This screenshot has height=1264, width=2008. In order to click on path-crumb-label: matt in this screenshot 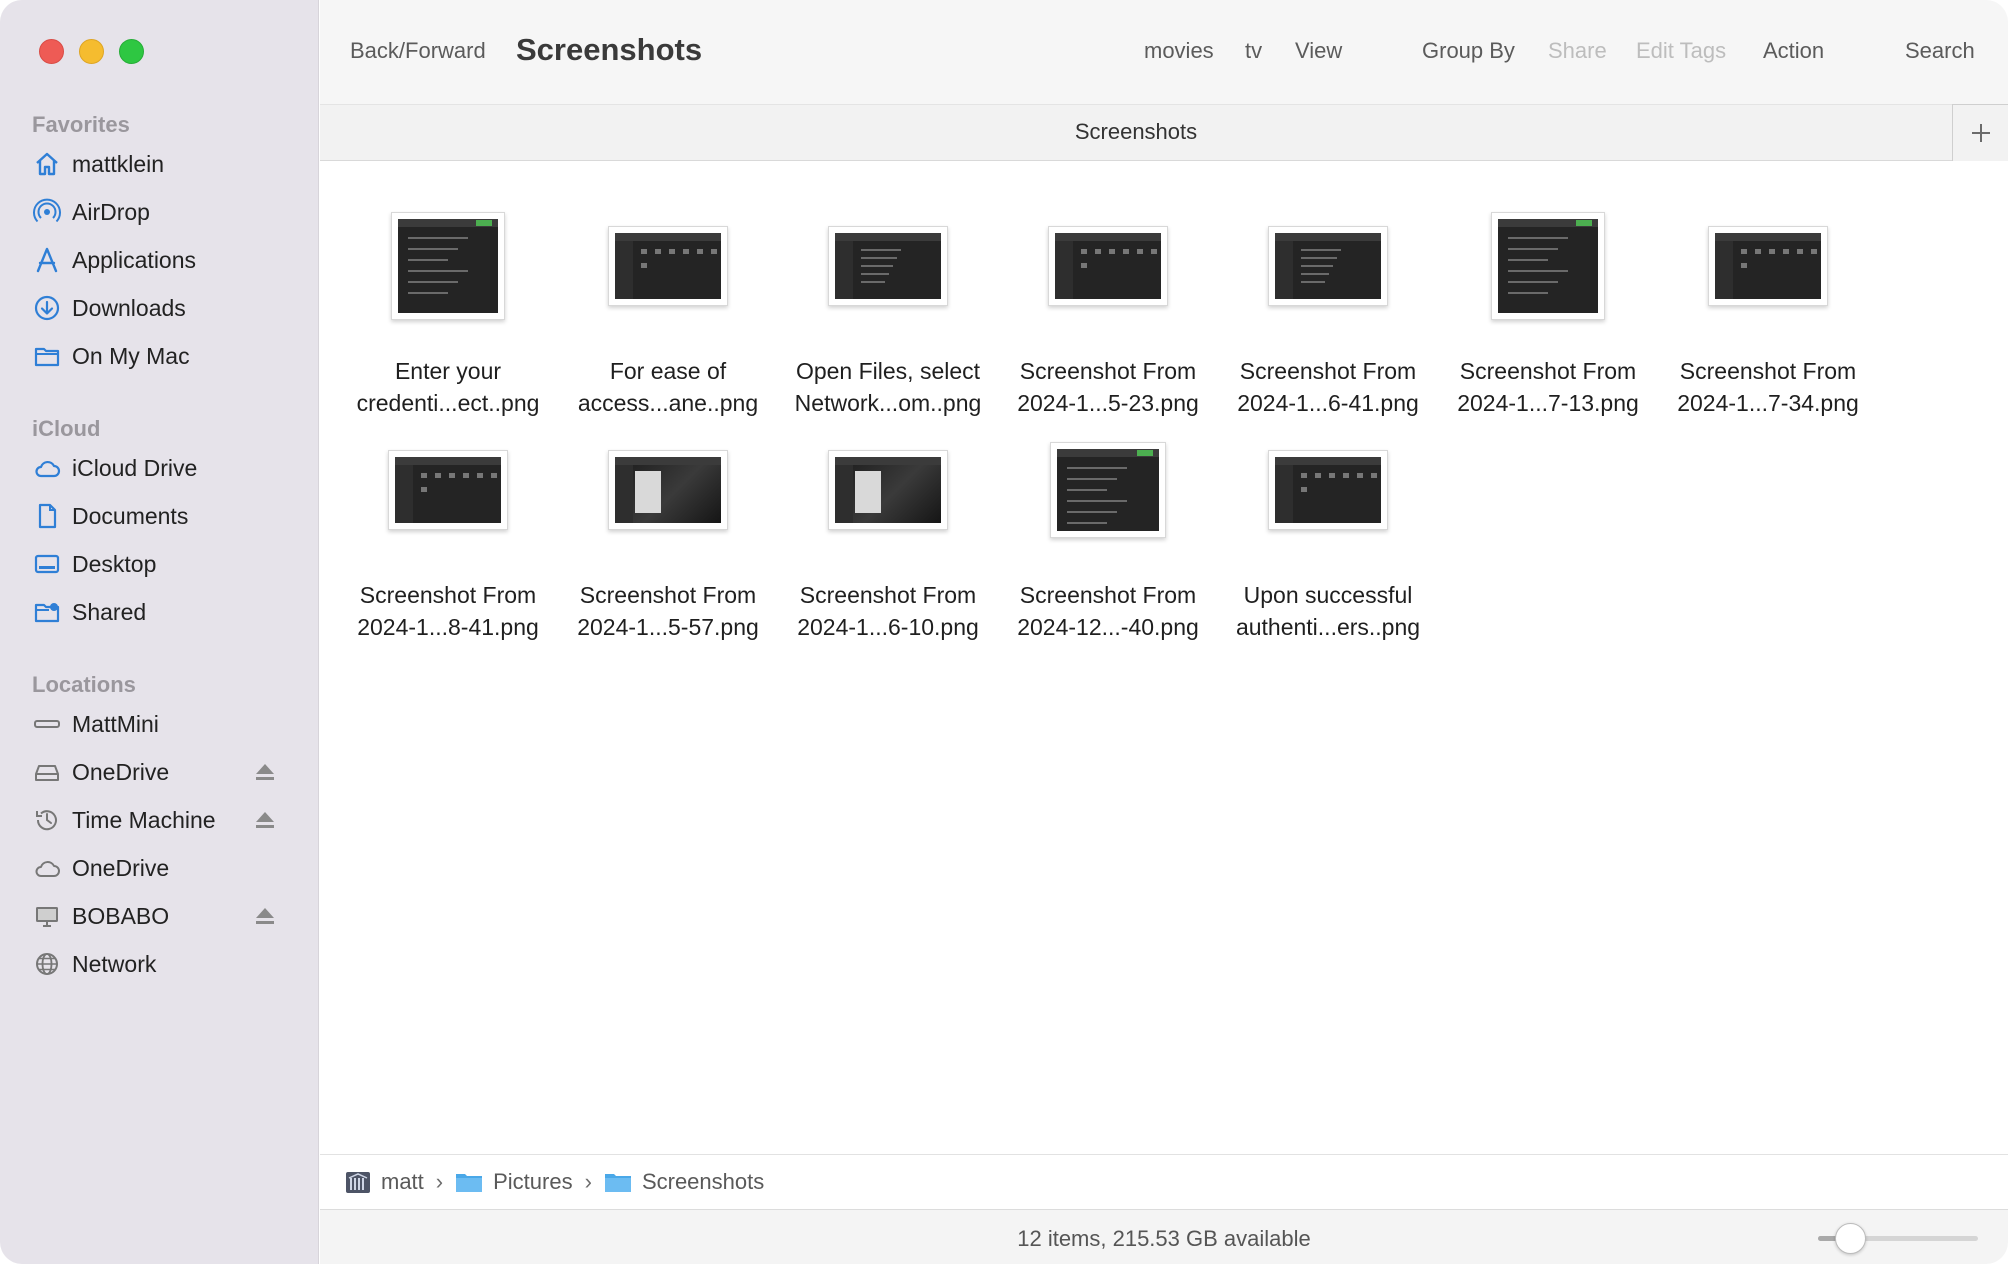, I will do `click(402, 1181)`.